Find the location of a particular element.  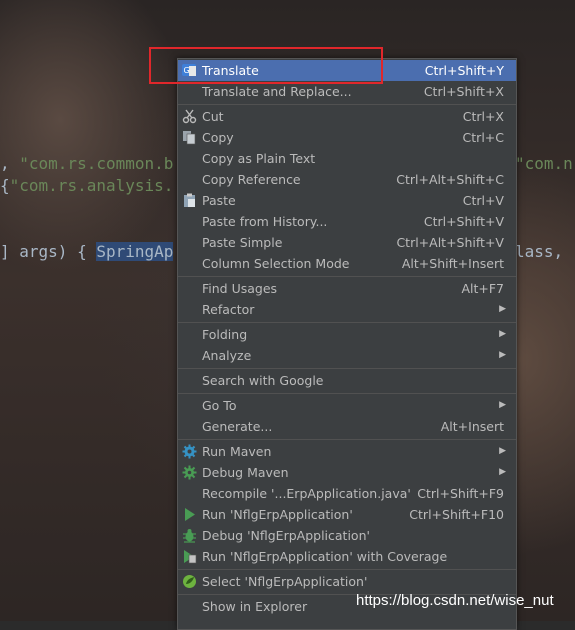

menu-item-paste-simple: Paste Simple Ctrl+Alt+Shift+V is located at coordinates (347, 242).